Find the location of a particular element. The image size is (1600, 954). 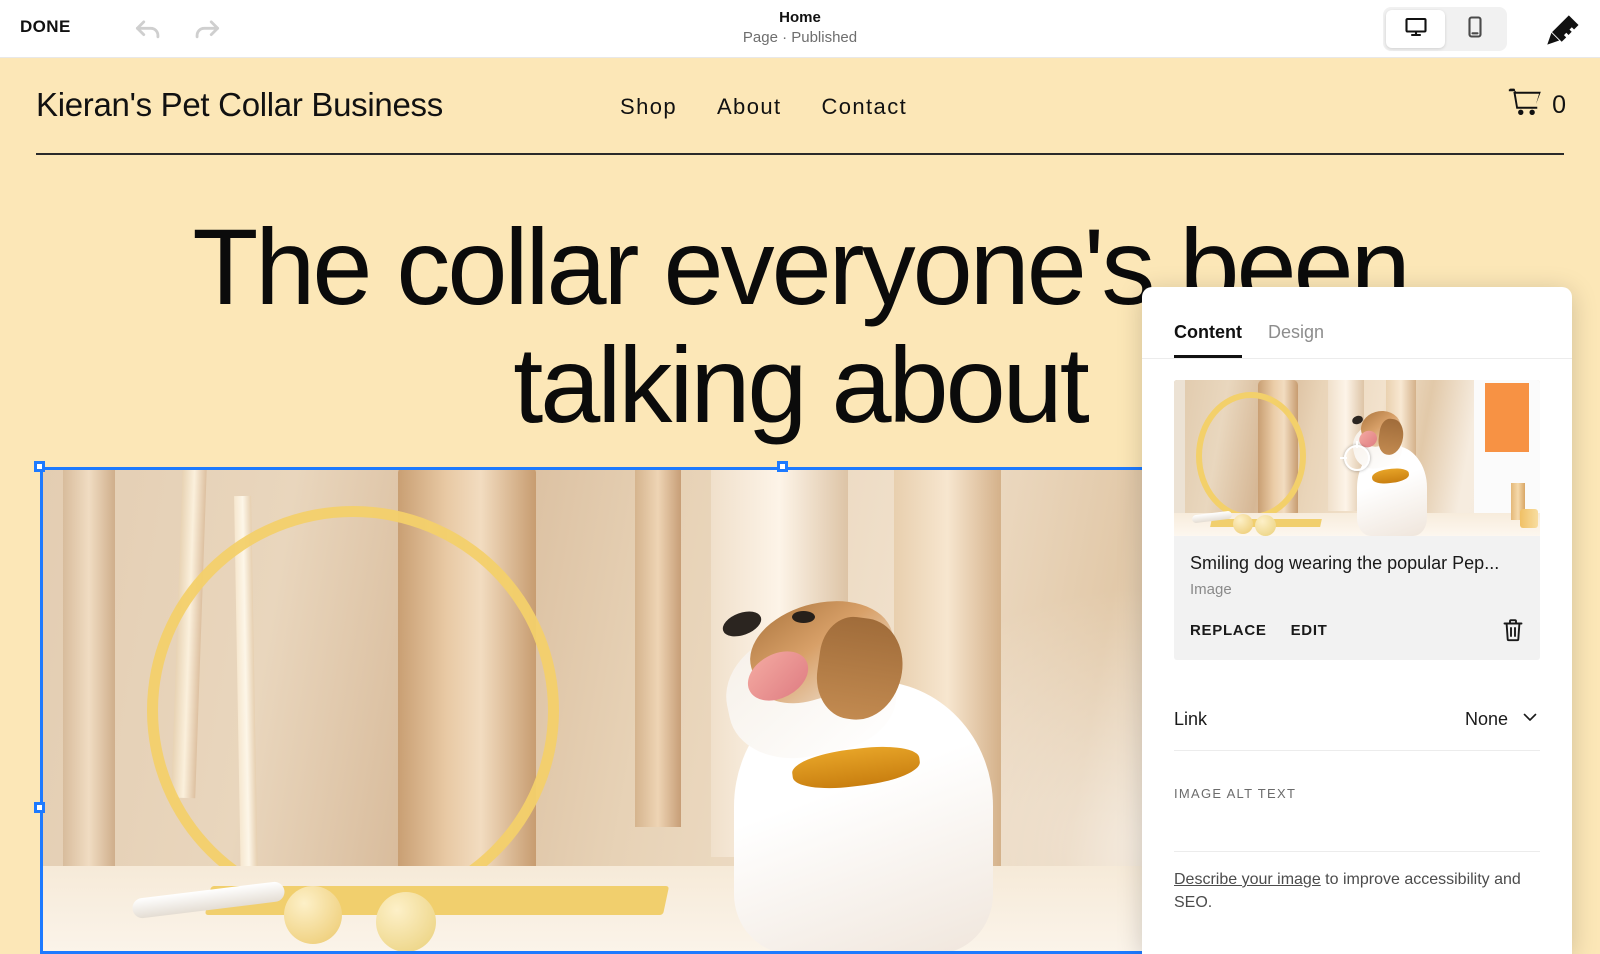

nav-item-shop: Shop is located at coordinates (648, 107).